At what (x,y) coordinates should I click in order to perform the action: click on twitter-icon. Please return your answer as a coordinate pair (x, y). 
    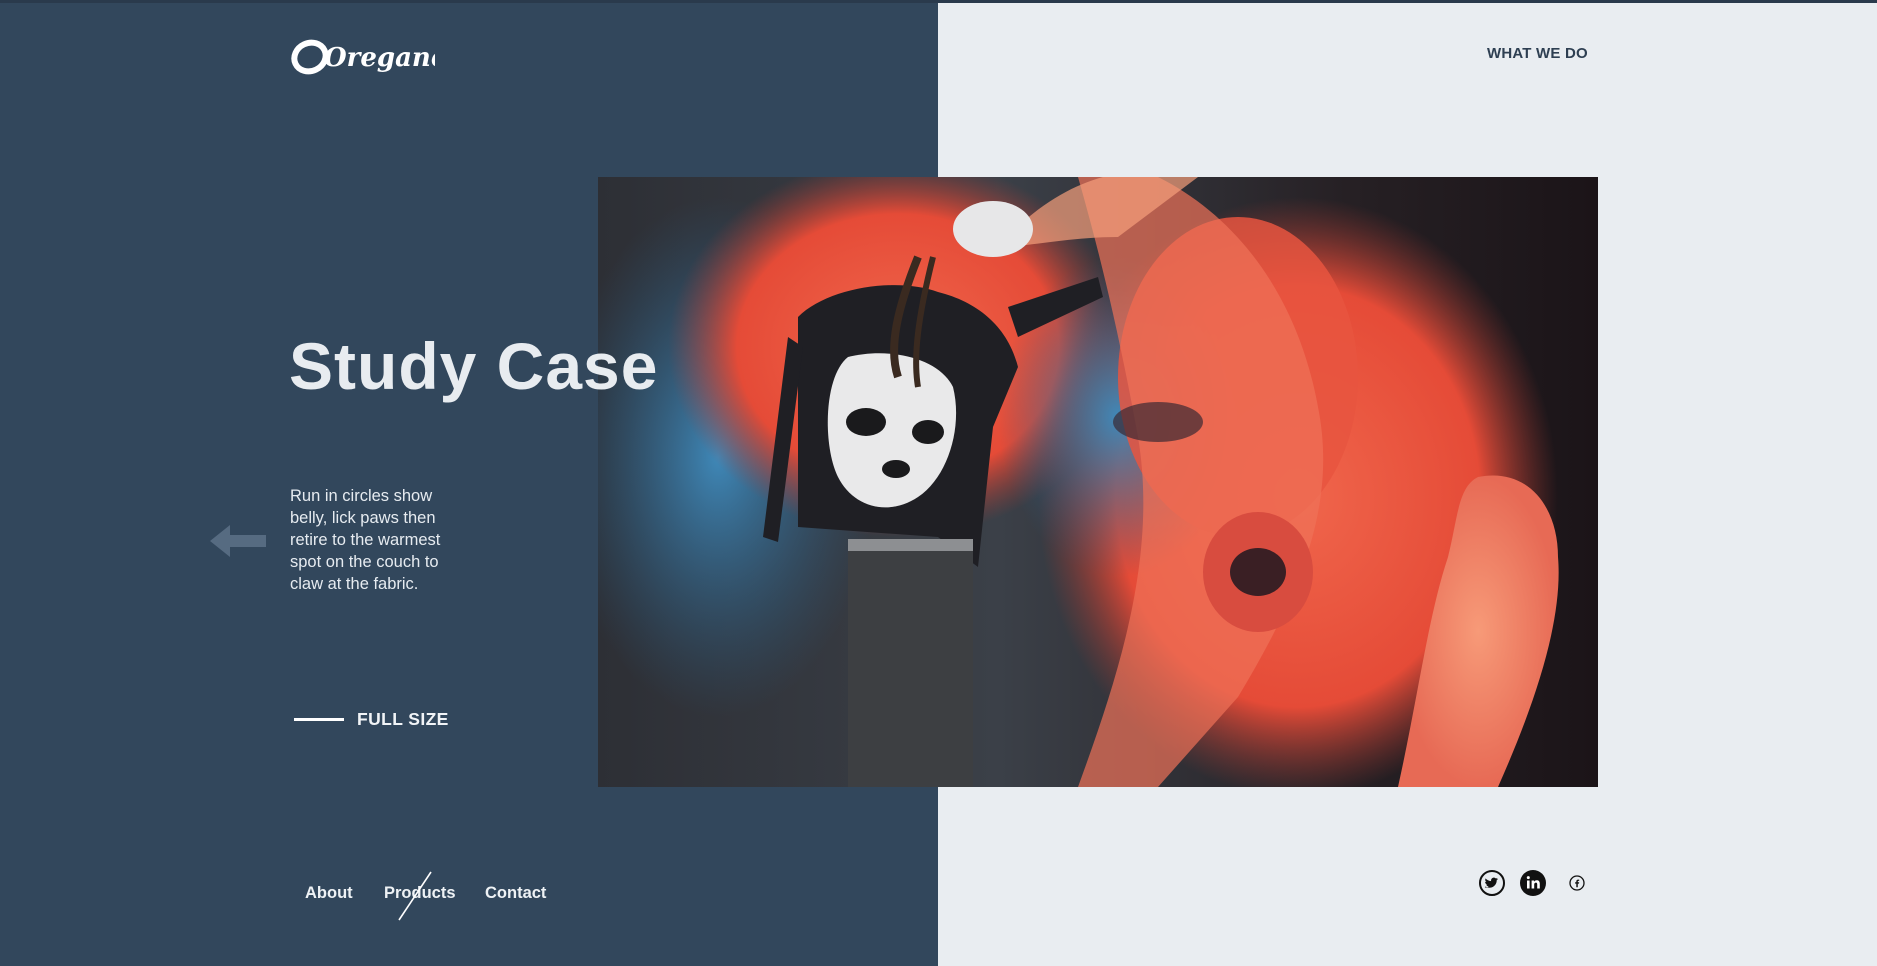
    Looking at the image, I should click on (1492, 883).